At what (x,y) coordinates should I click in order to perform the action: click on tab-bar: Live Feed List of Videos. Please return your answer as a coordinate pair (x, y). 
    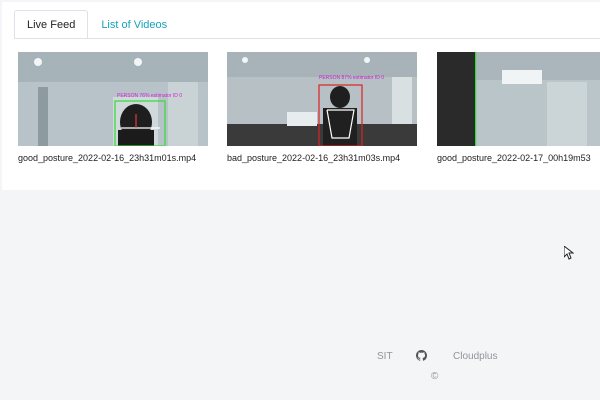
    Looking at the image, I should click on (97, 24).